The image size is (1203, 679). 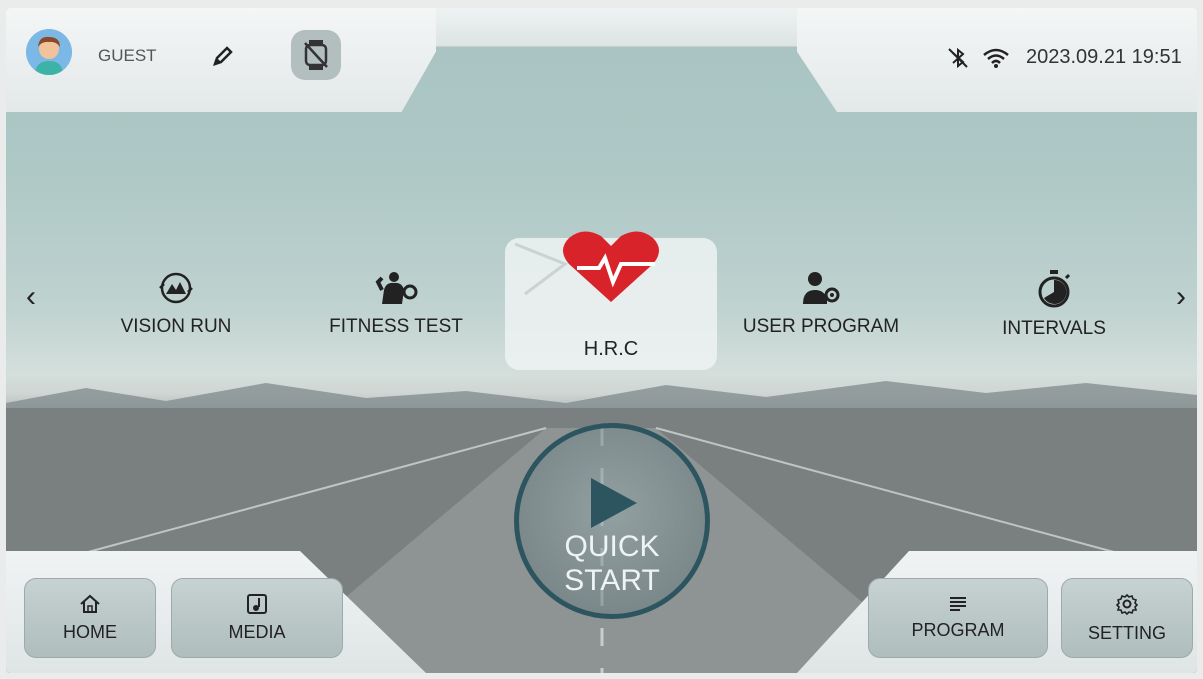 I want to click on program-intervals: INTERVALS, so click(x=1054, y=305).